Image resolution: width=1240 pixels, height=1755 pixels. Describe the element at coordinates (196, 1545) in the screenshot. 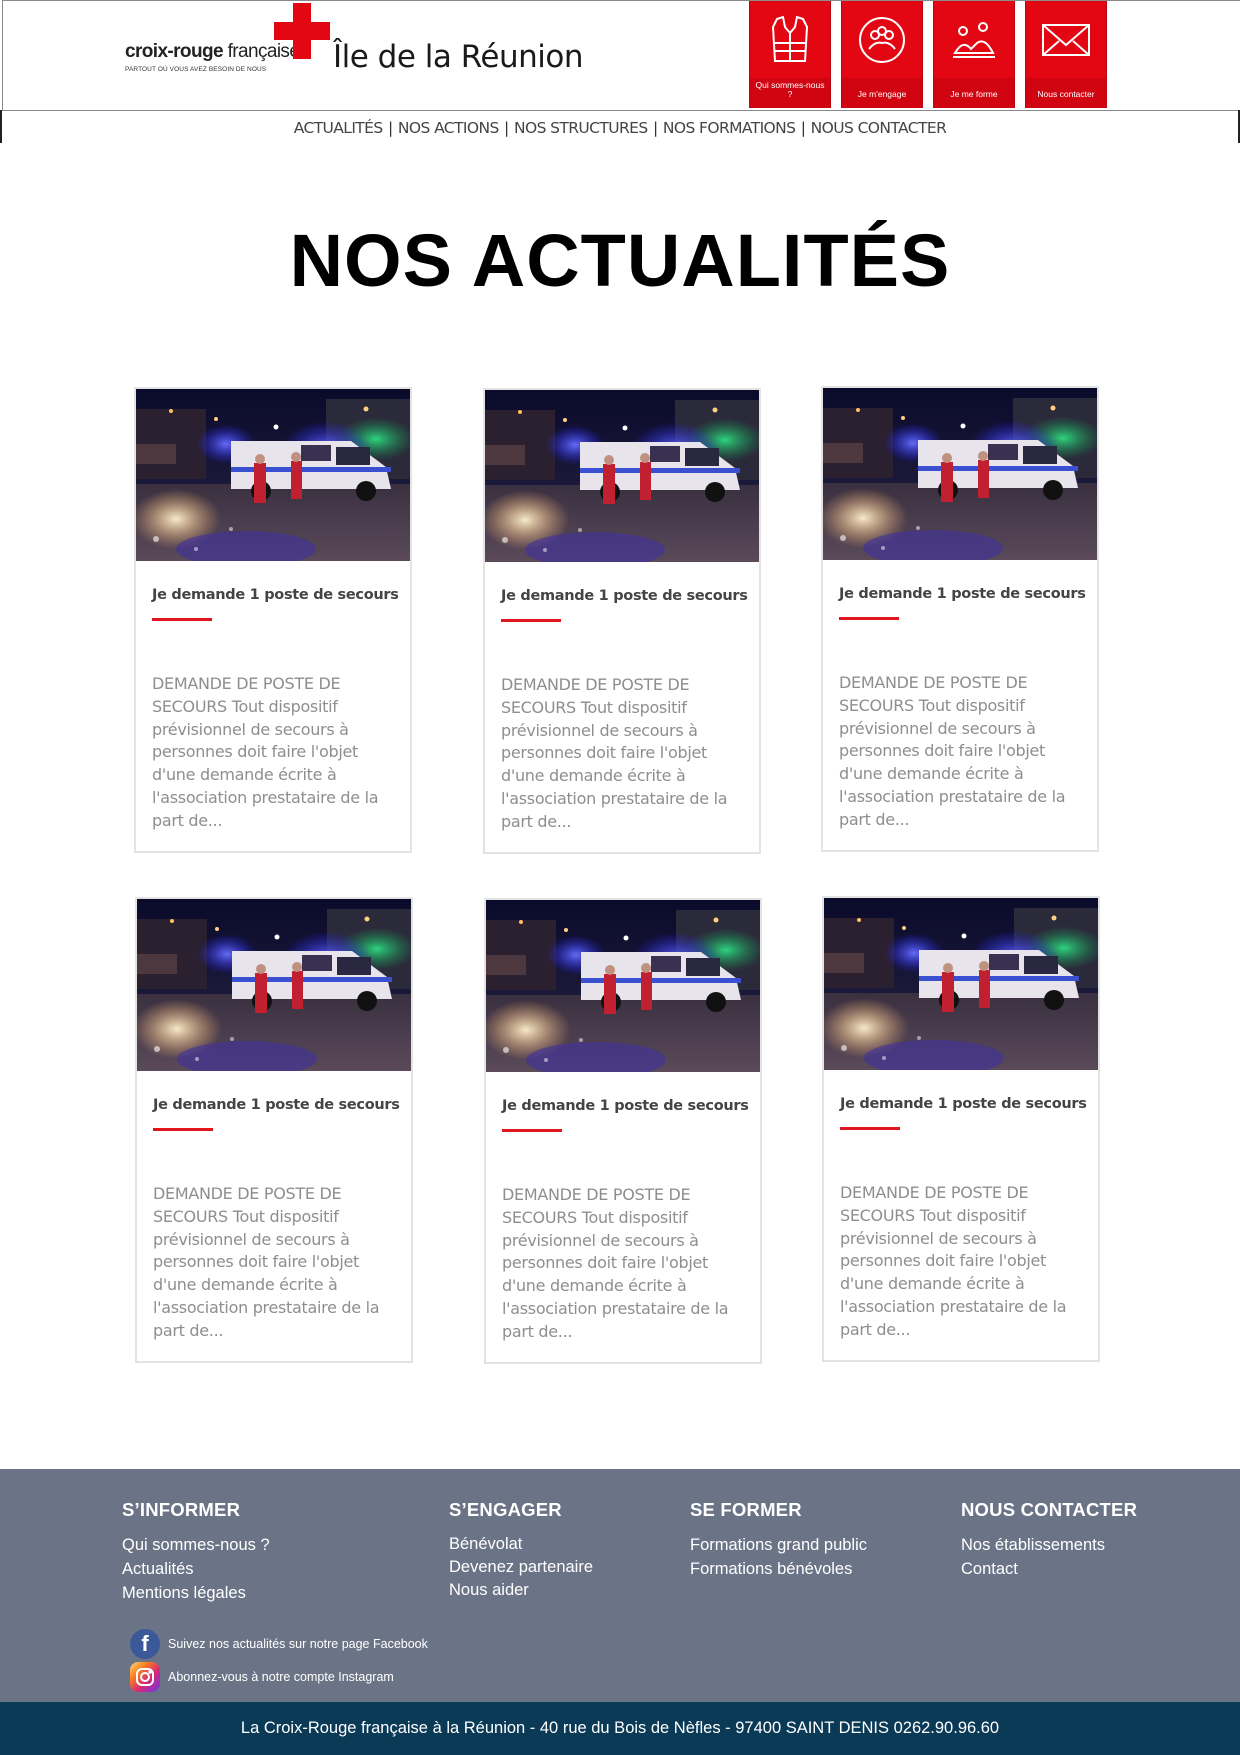

I see `footer-link: Qui sommes-nous ?` at that location.